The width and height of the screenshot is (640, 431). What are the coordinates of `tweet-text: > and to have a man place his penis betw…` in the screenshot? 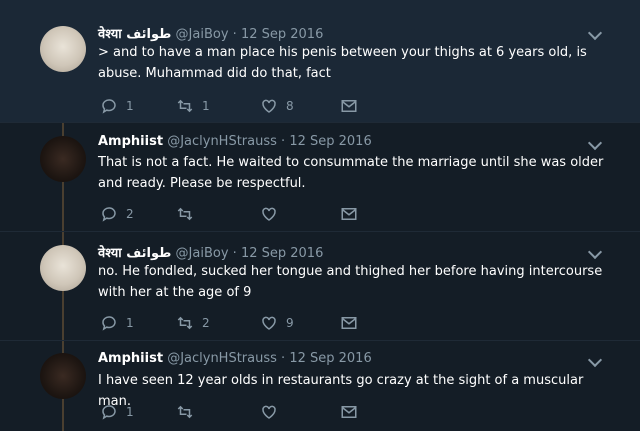 It's located at (342, 63).